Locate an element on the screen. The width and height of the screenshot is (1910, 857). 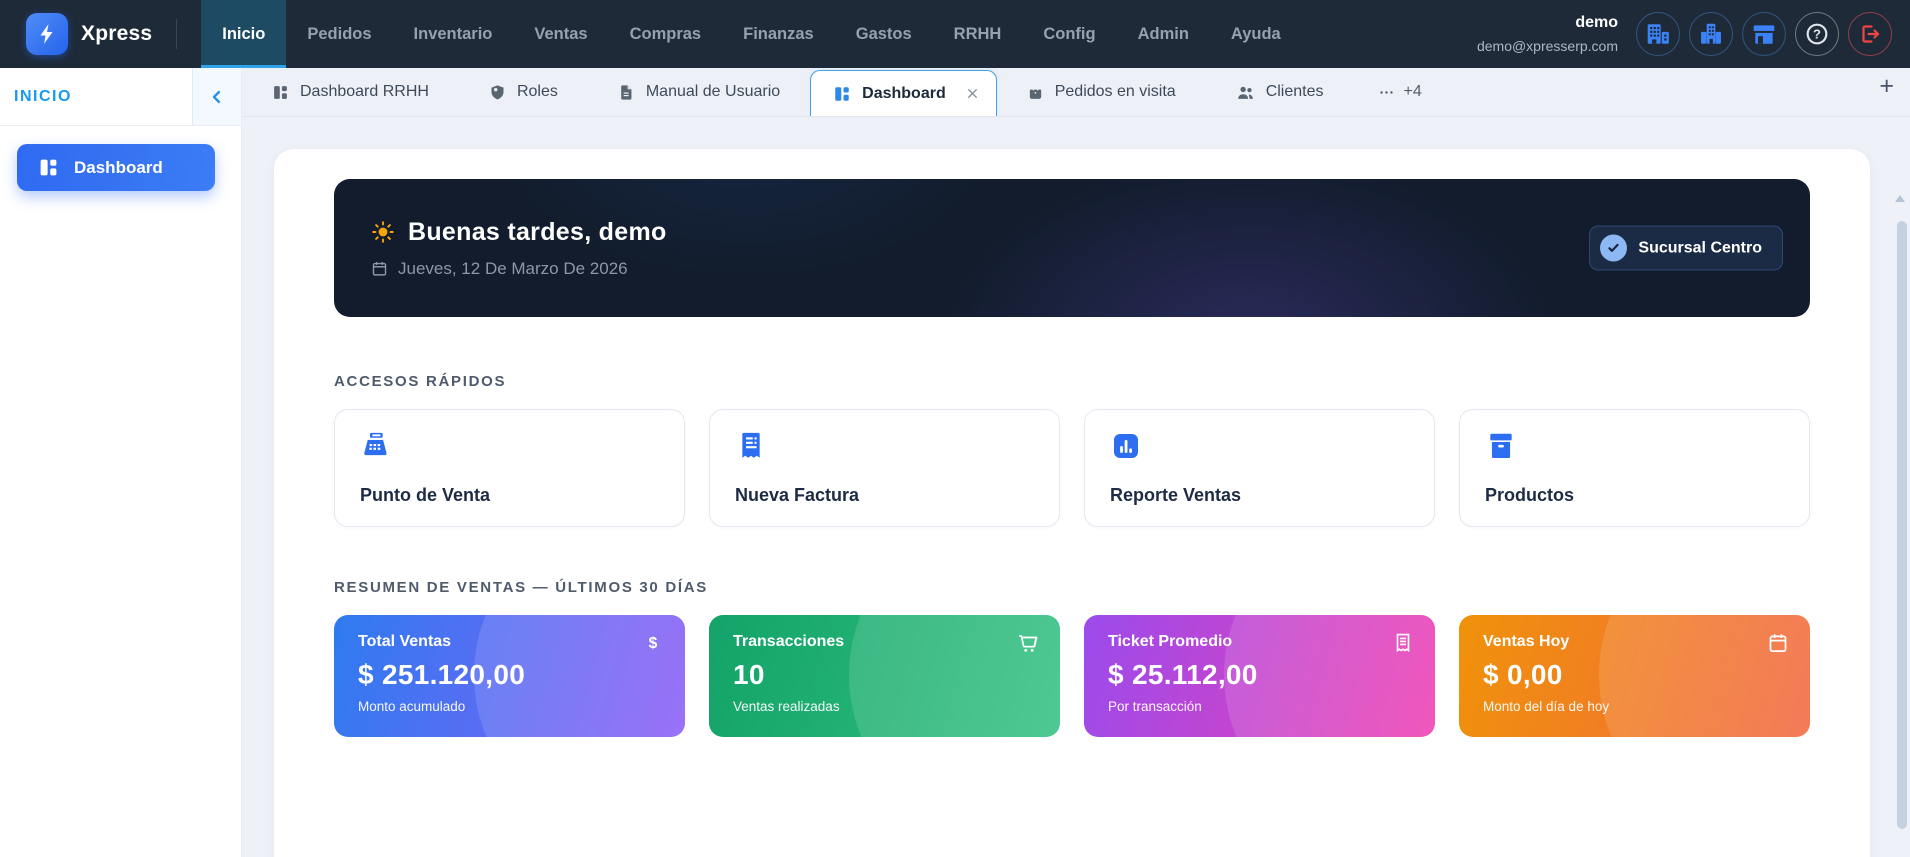
quick-card-label: Productos is located at coordinates (1530, 495).